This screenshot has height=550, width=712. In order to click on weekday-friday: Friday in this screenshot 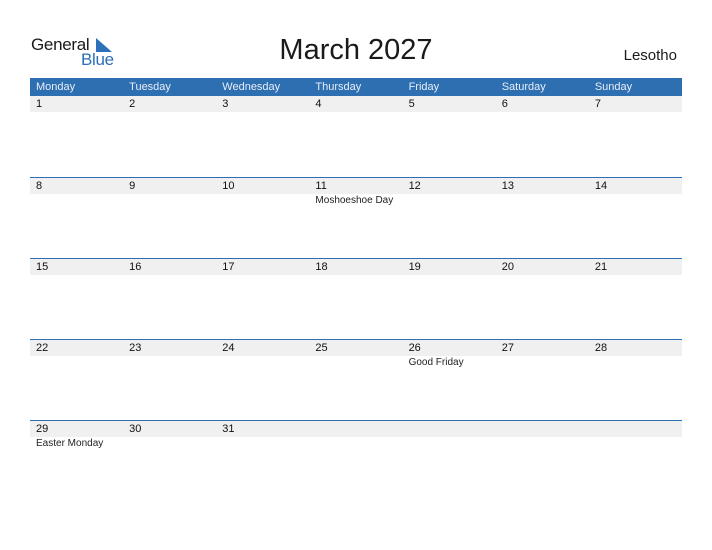, I will do `click(424, 87)`.